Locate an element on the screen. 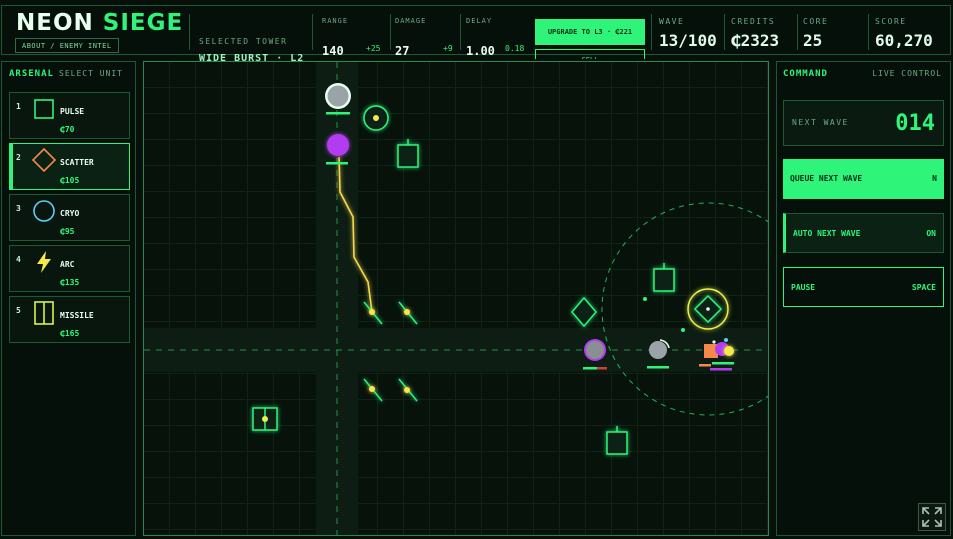  queue-next-wave-label: QUEUE NEXT WAVE is located at coordinates (826, 178).